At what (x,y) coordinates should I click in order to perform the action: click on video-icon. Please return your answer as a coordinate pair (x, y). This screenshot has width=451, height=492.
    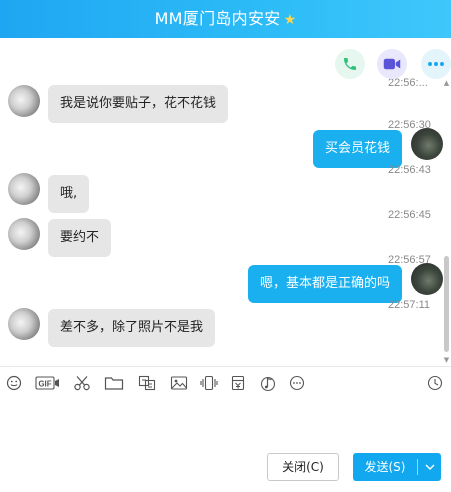
    Looking at the image, I should click on (392, 64).